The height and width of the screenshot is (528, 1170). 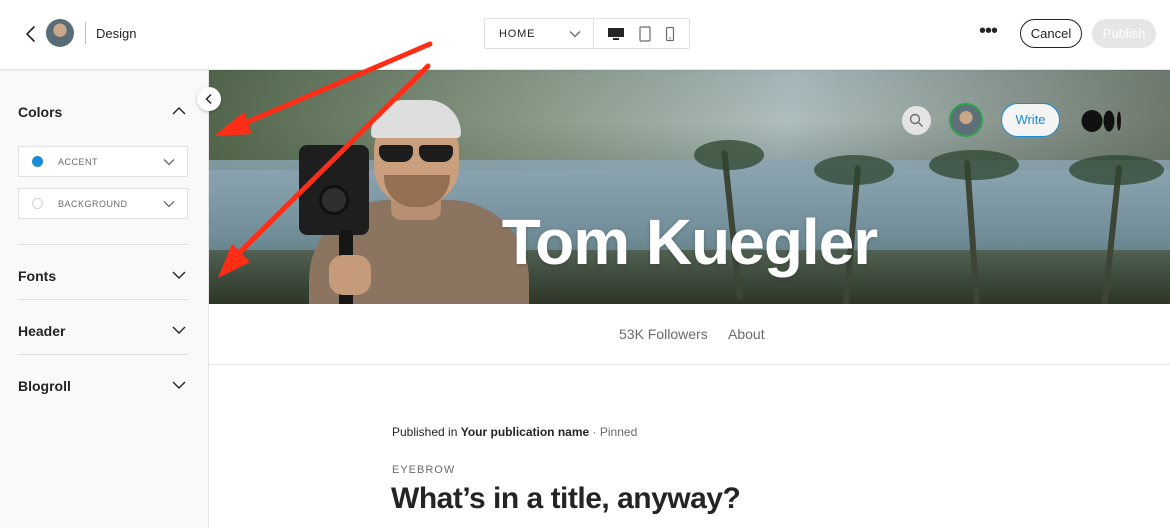 I want to click on chevron-up-icon, so click(x=179, y=111).